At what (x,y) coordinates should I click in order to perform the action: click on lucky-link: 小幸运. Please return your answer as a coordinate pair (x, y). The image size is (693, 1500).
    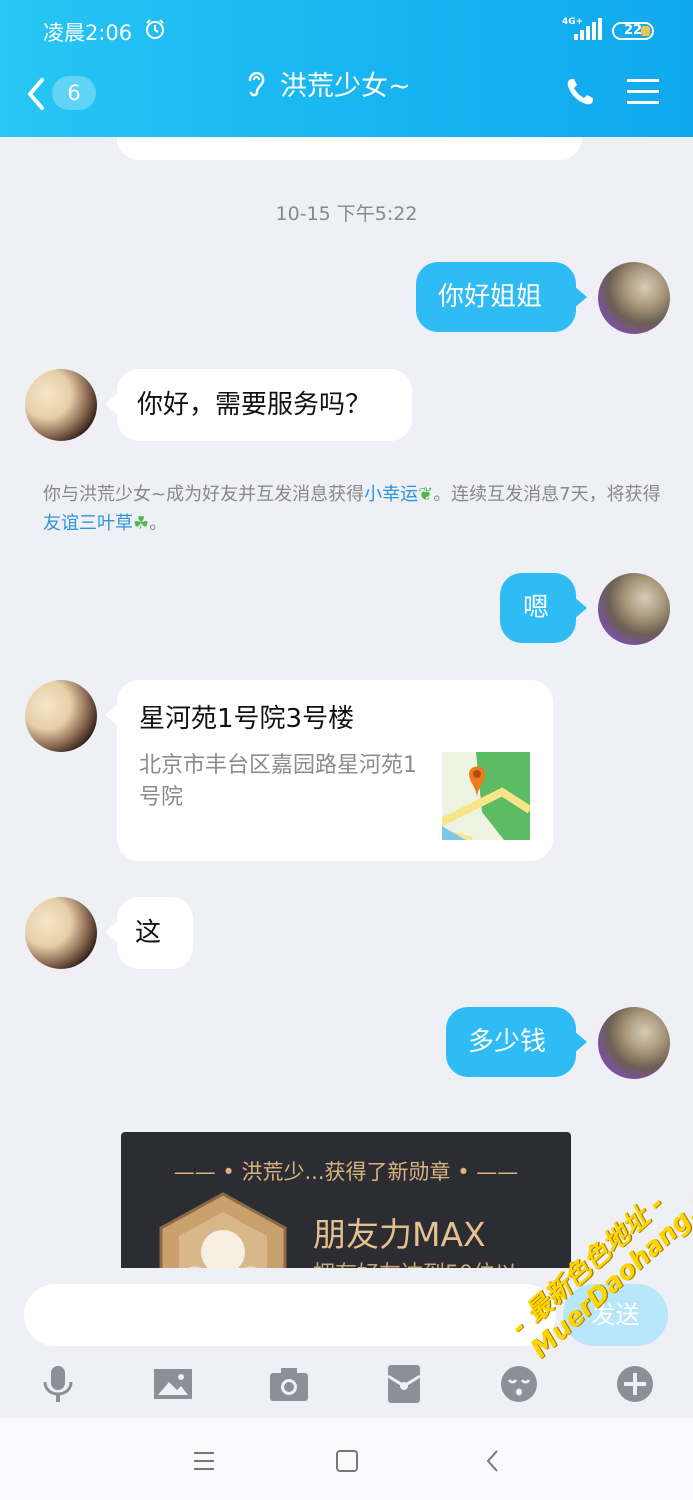
    Looking at the image, I should click on (391, 494).